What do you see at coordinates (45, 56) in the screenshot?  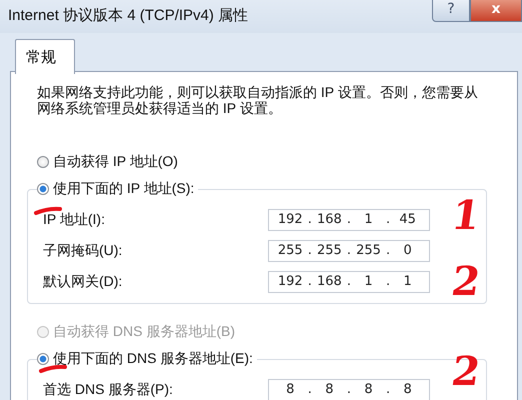 I see `tab: 常规` at bounding box center [45, 56].